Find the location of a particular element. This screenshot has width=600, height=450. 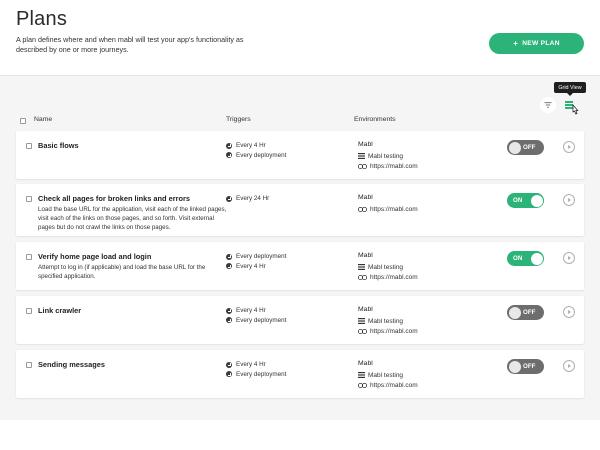

filter-button is located at coordinates (548, 105).